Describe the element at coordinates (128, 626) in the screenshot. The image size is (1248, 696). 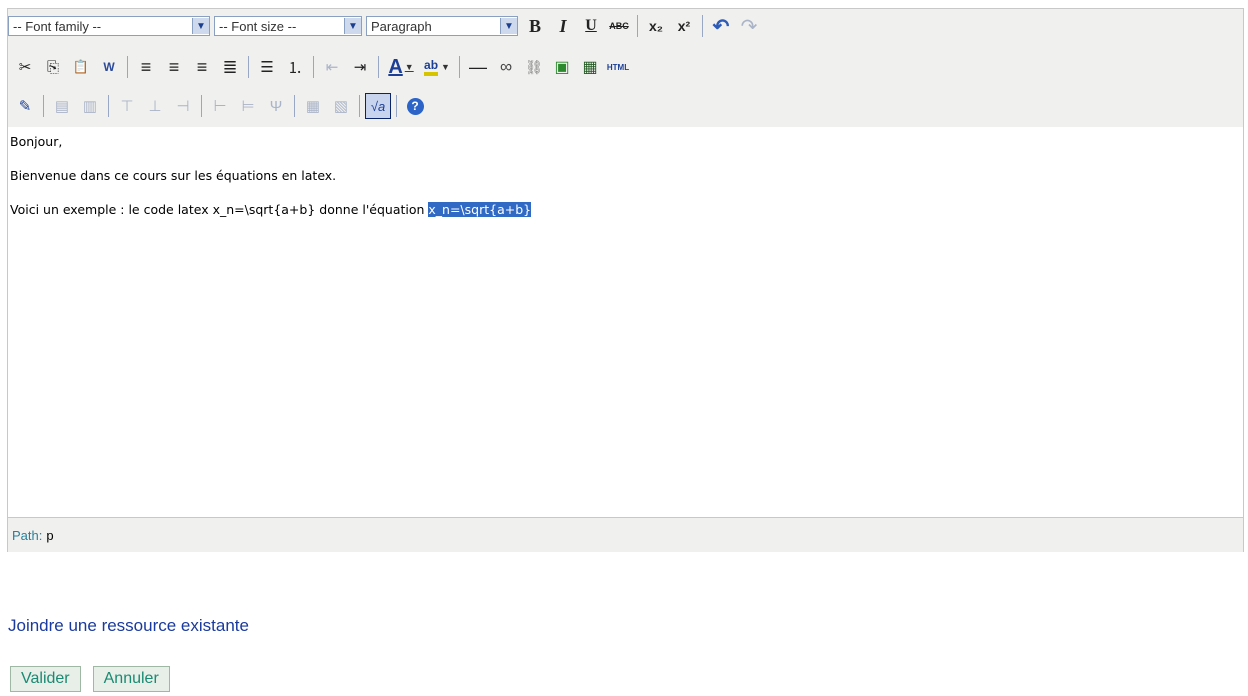
I see `attach-resource-link: Joindre une ressource existante` at that location.